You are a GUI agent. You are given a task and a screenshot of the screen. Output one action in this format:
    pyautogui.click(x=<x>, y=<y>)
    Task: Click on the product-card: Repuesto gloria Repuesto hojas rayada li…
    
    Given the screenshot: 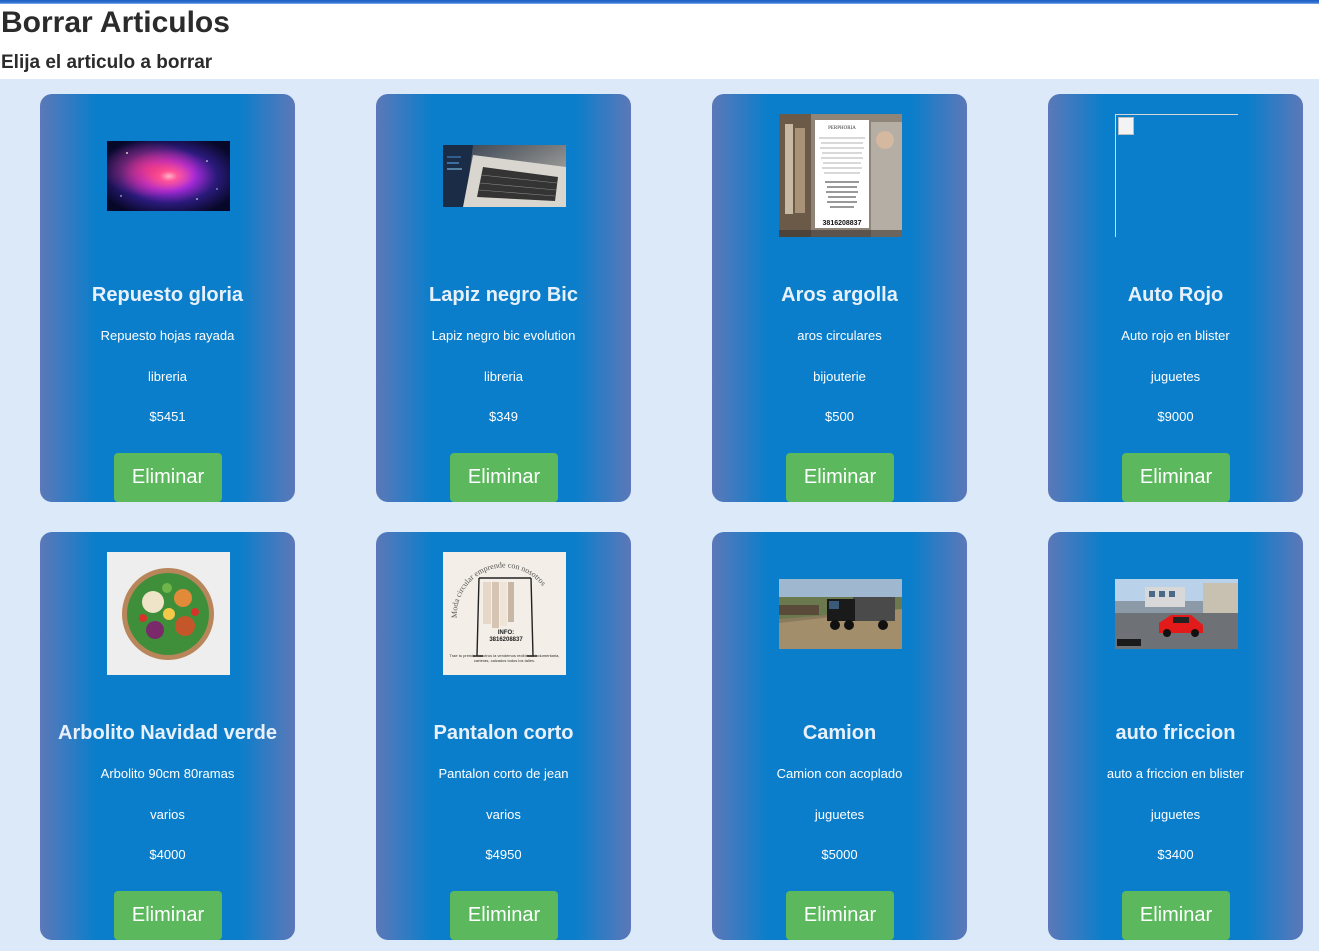 What is the action you would take?
    pyautogui.click(x=167, y=298)
    